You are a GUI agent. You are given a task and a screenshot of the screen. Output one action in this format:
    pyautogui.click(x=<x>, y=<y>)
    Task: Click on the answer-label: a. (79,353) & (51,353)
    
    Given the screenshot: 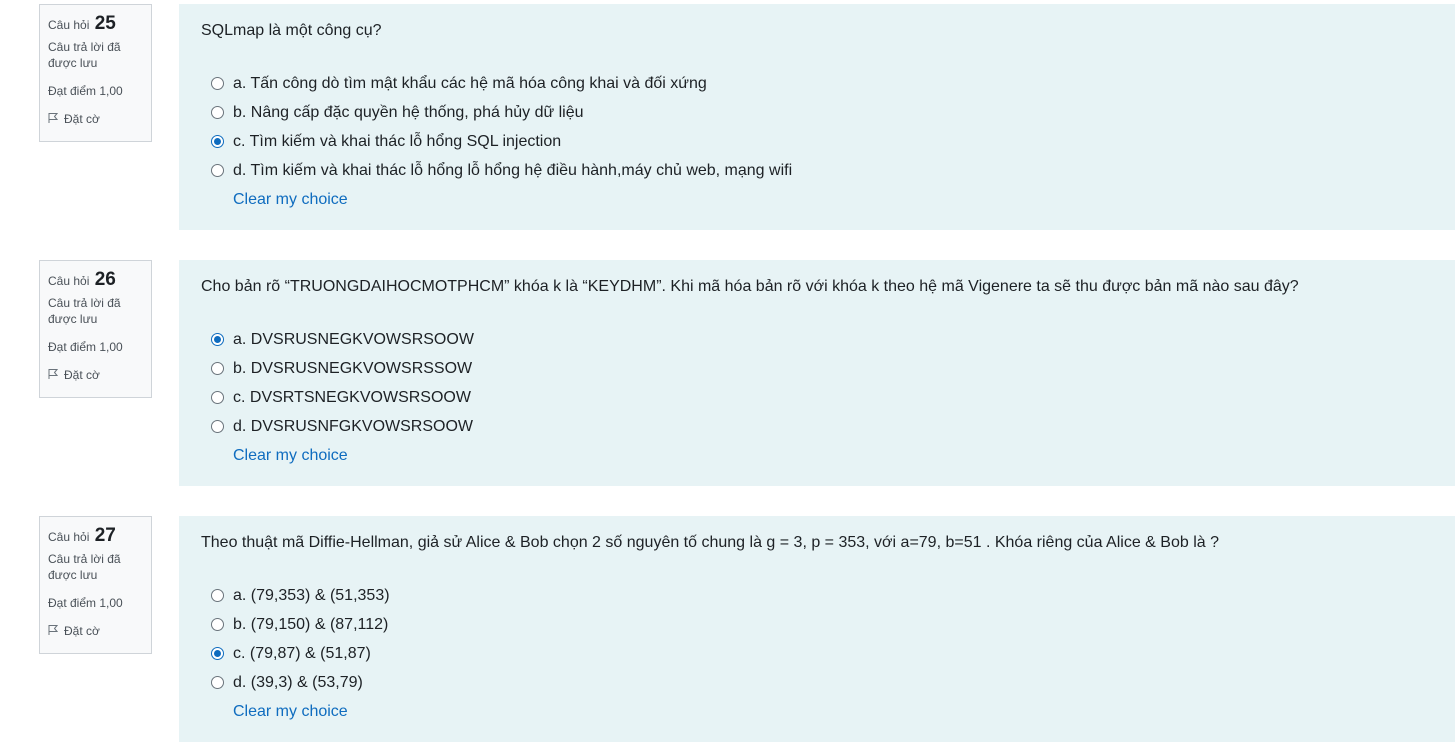 What is the action you would take?
    pyautogui.click(x=311, y=595)
    